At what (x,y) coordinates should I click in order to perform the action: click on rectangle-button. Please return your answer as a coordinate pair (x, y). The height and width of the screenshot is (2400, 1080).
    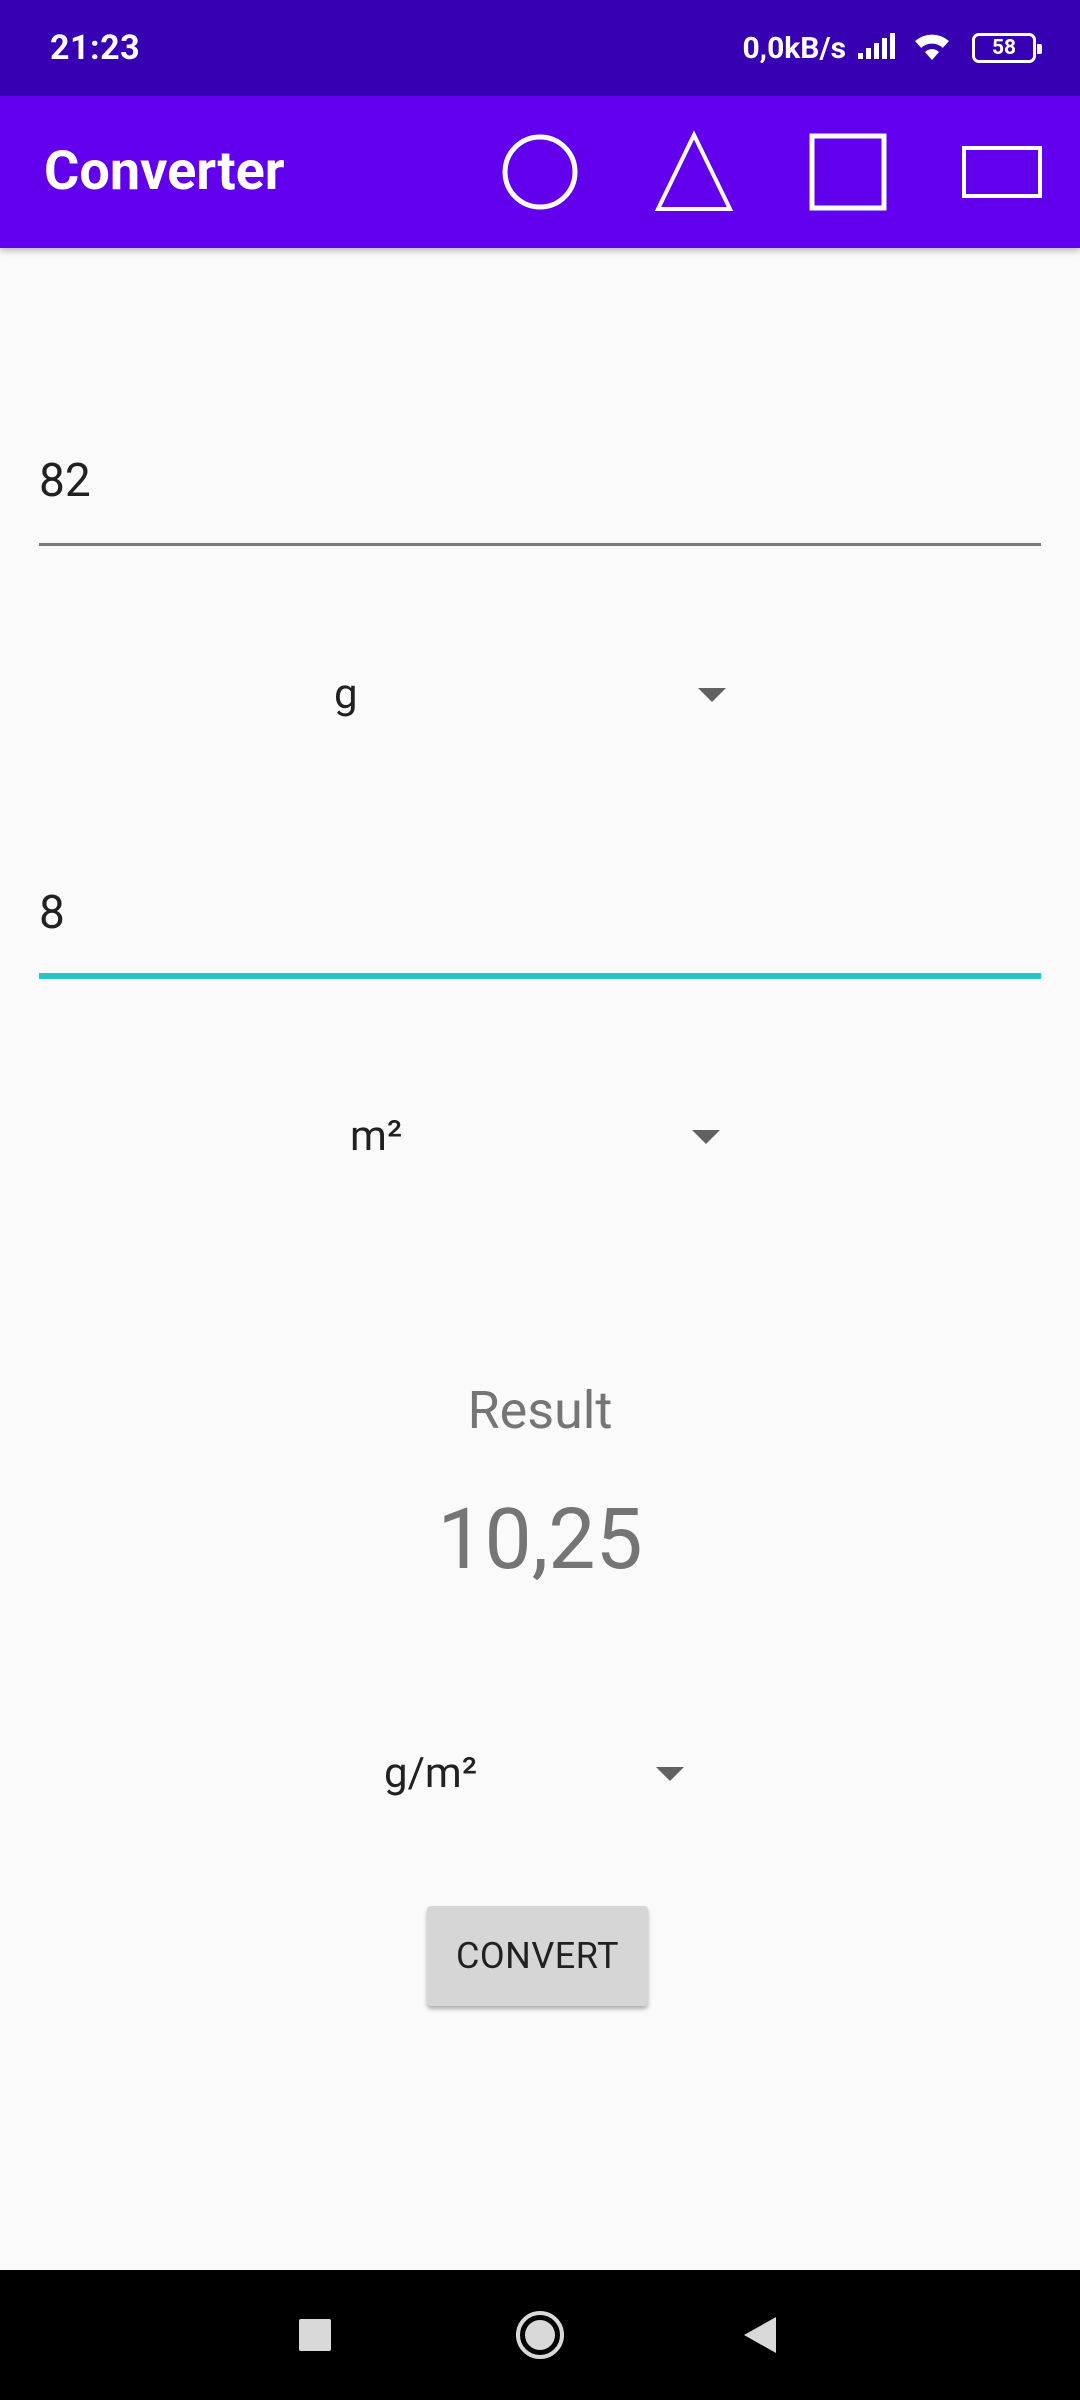
    Looking at the image, I should click on (1002, 172).